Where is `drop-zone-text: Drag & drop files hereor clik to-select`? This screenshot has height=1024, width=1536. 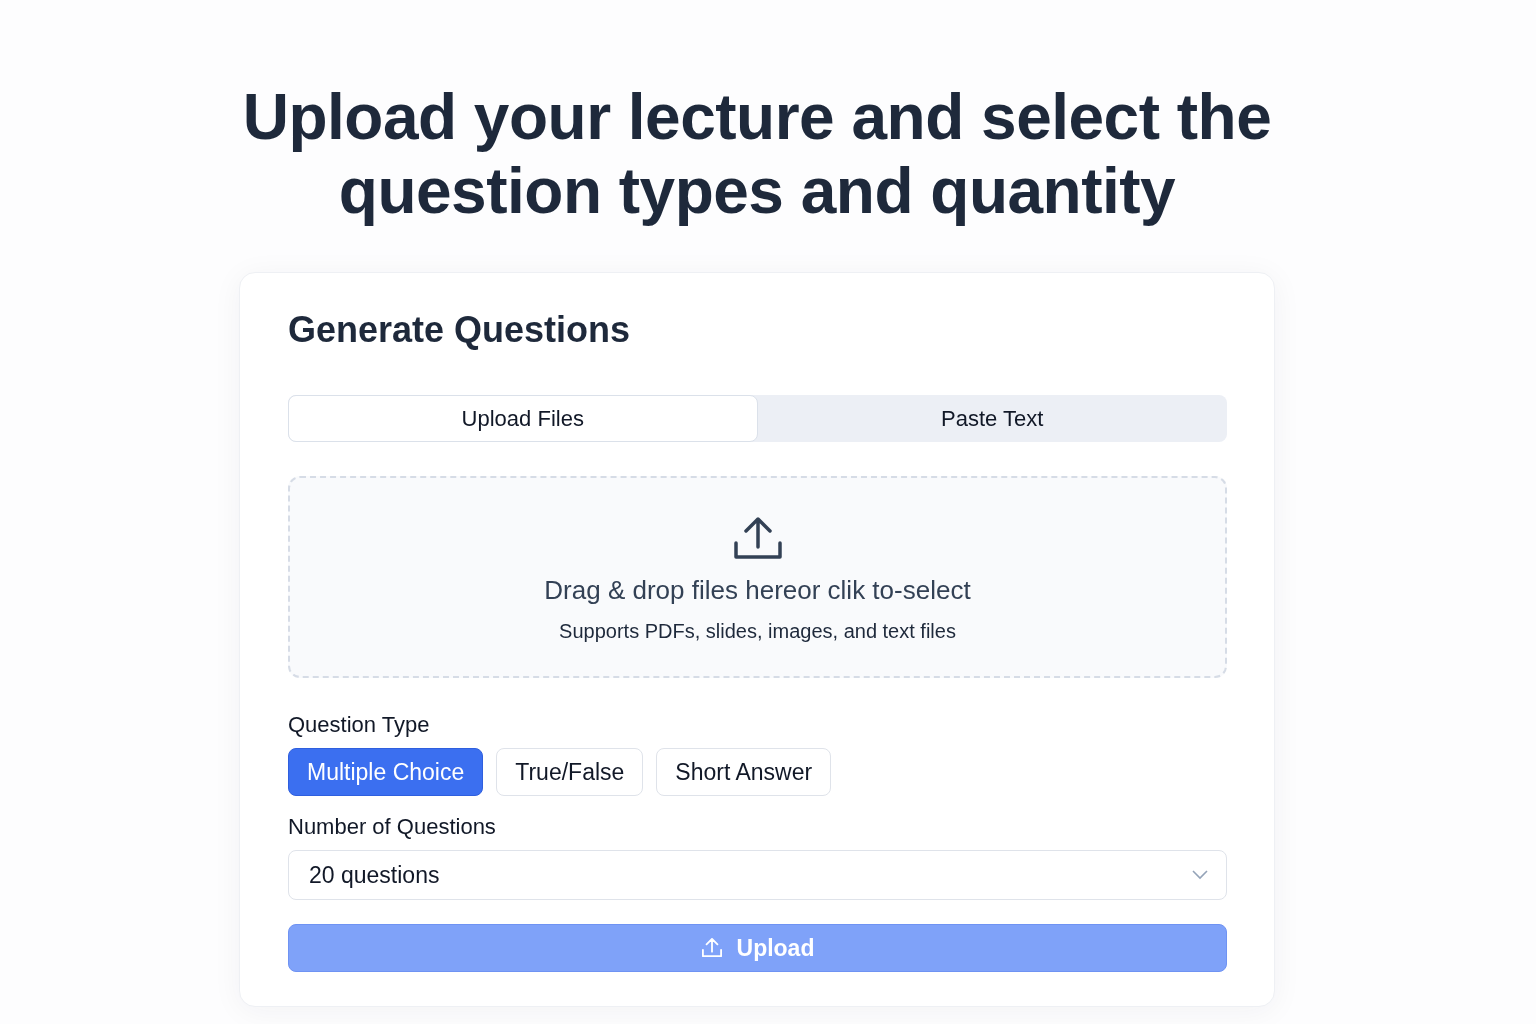
drop-zone-text: Drag & drop files hereor clik to-select is located at coordinates (757, 590).